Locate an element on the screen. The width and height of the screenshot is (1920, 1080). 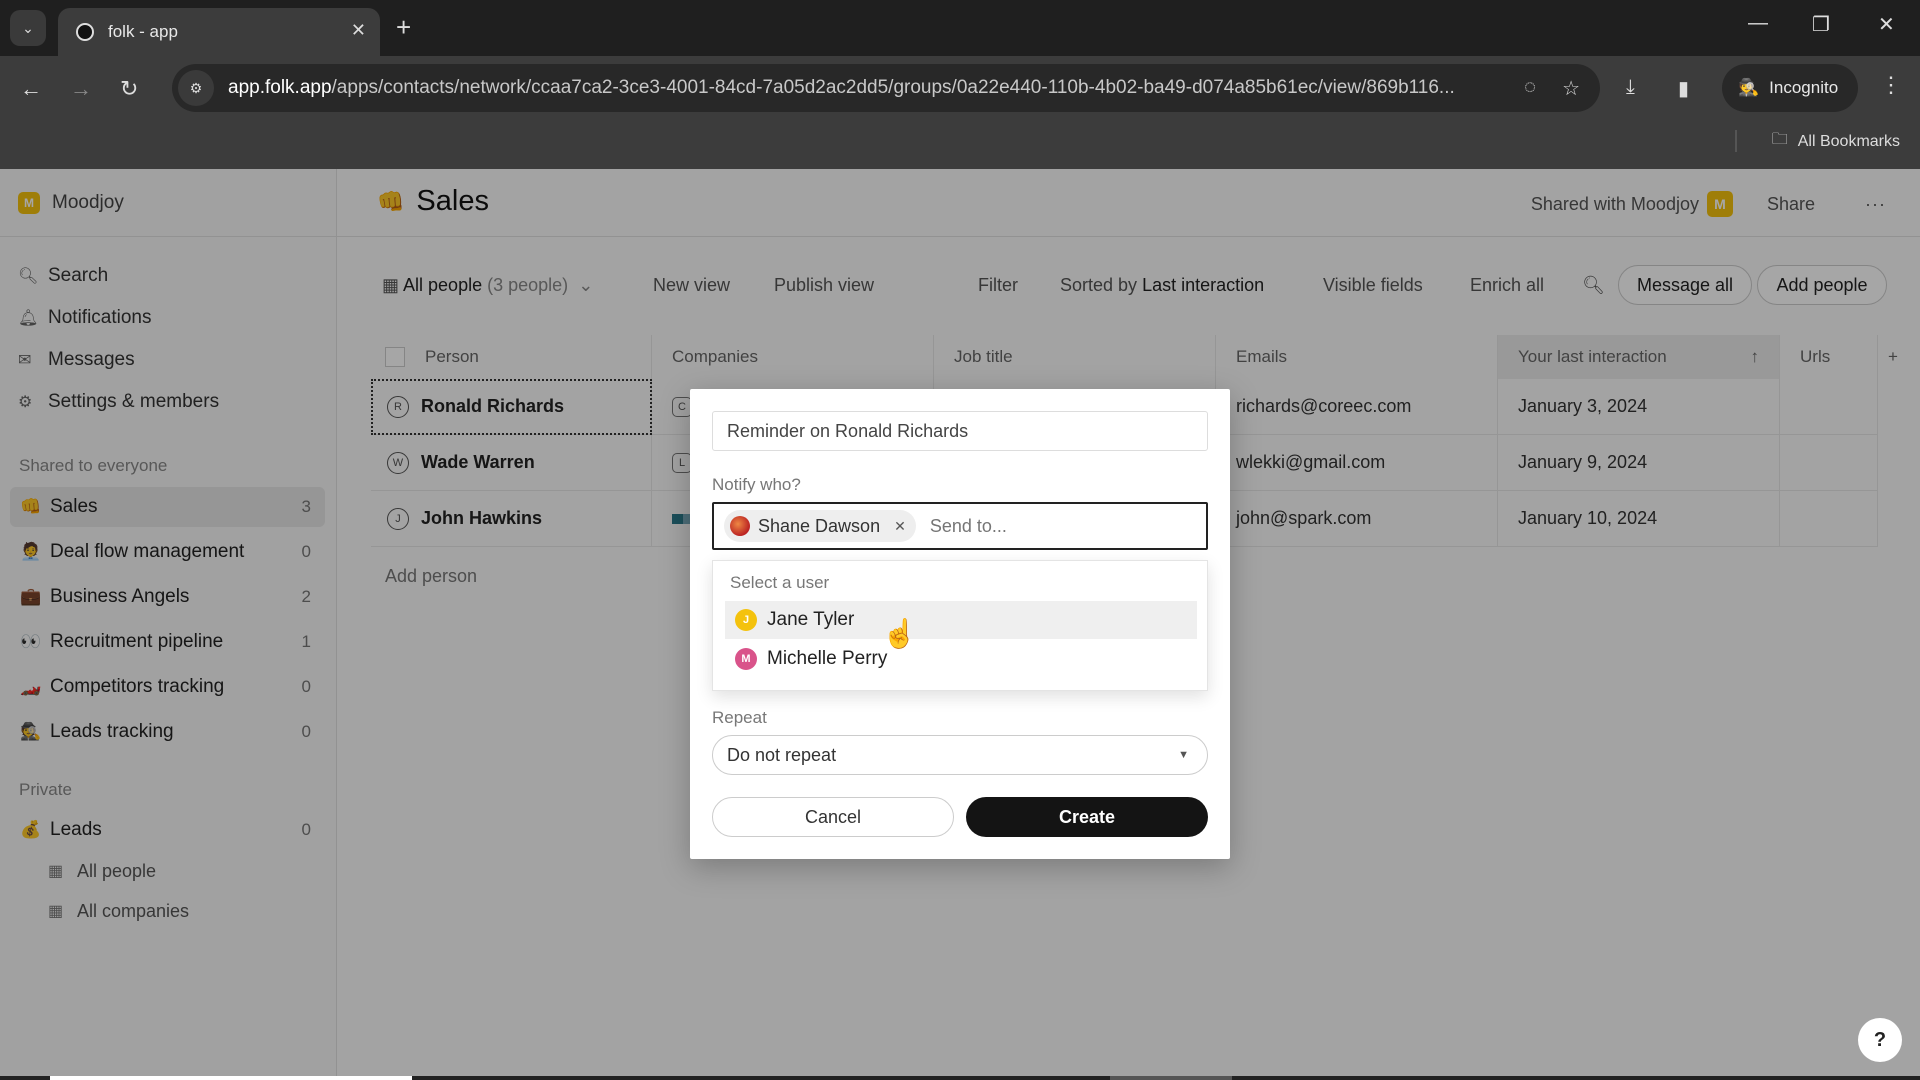
back-icon: ← is located at coordinates (31, 89).